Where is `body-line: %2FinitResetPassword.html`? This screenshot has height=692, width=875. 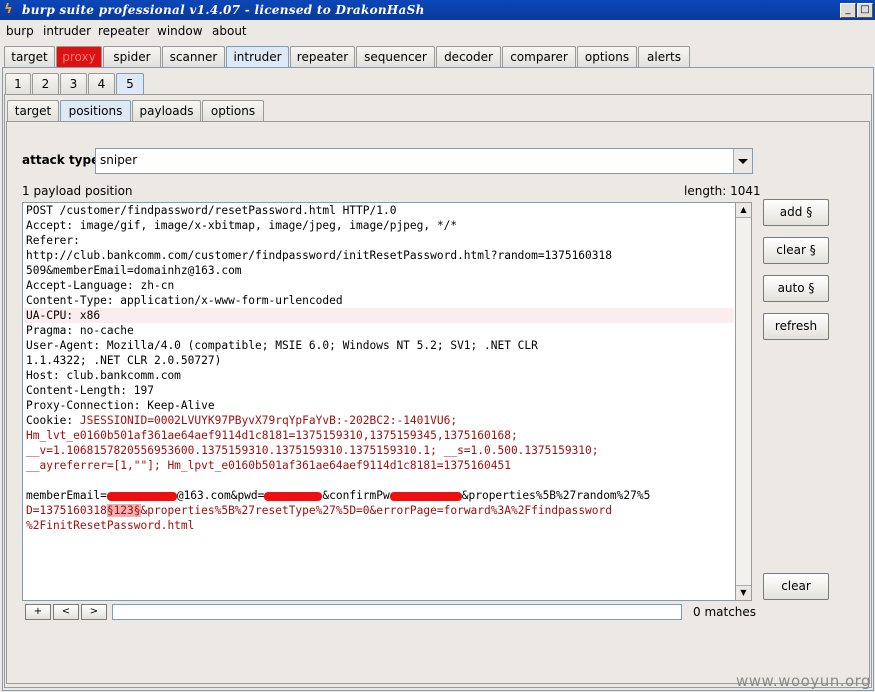 body-line: %2FinitResetPassword.html is located at coordinates (110, 525).